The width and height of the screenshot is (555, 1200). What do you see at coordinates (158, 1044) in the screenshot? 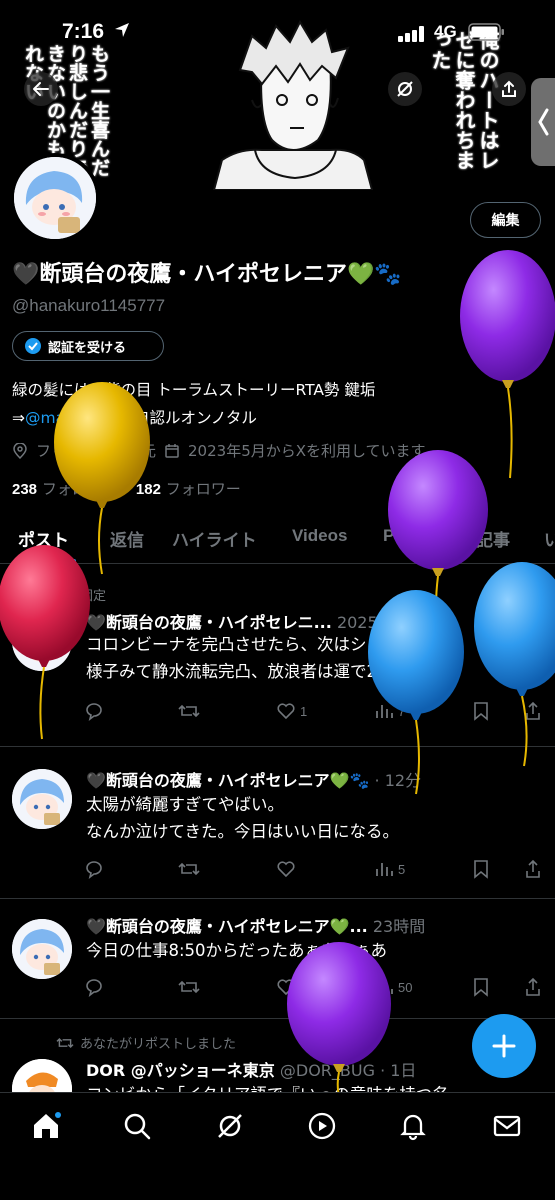
I see `repost-label: あなたがリポストしました` at bounding box center [158, 1044].